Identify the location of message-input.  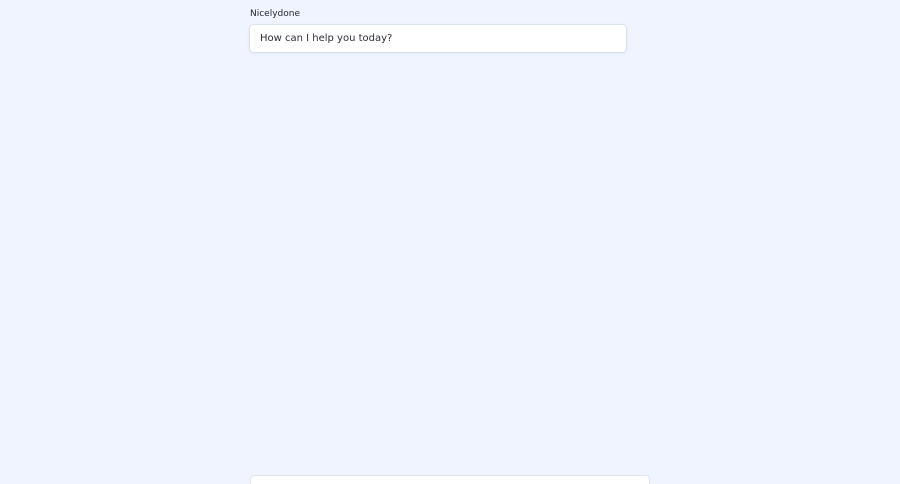
(450, 481).